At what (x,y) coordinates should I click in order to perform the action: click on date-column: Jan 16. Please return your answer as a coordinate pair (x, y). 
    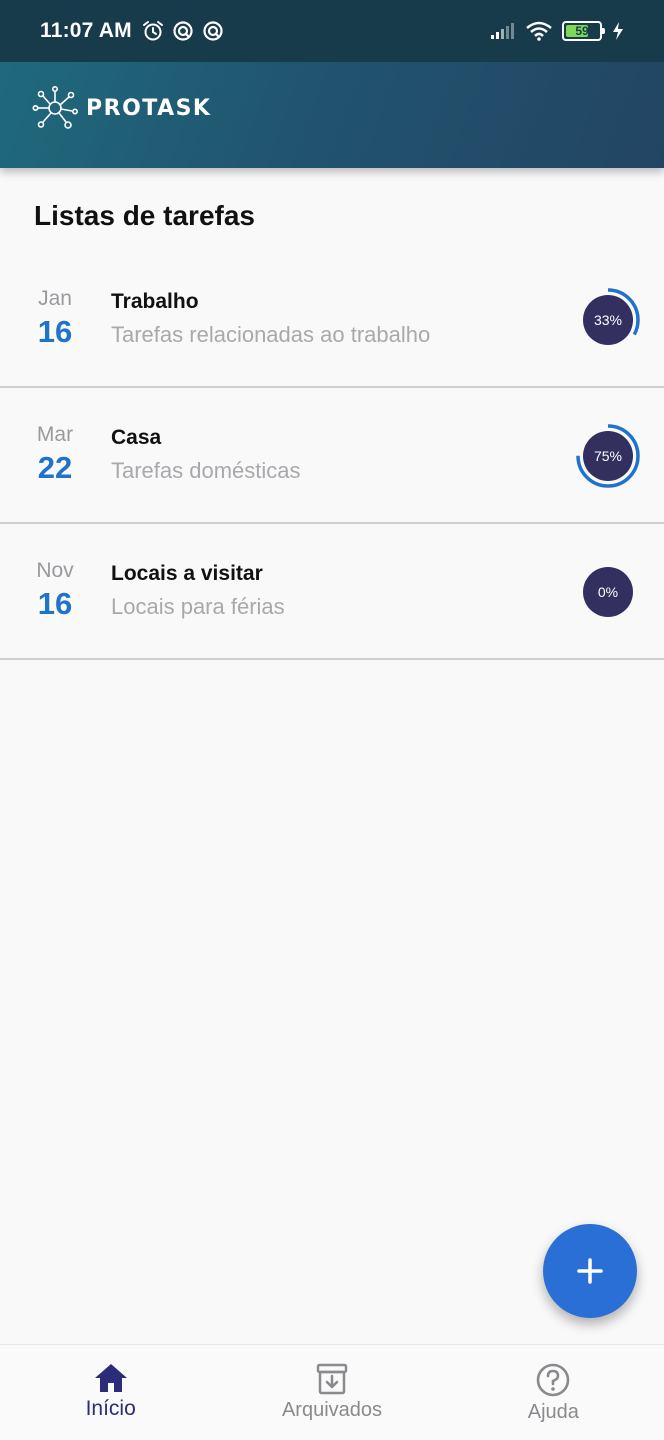
    Looking at the image, I should click on (55, 318).